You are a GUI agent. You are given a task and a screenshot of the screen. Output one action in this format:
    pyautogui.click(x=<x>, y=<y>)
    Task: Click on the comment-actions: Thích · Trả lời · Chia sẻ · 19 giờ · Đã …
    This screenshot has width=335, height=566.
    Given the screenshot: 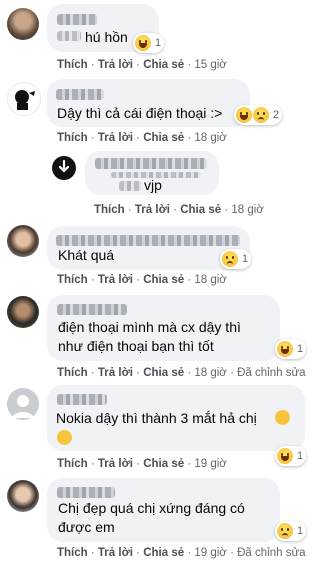 What is the action you would take?
    pyautogui.click(x=181, y=553)
    